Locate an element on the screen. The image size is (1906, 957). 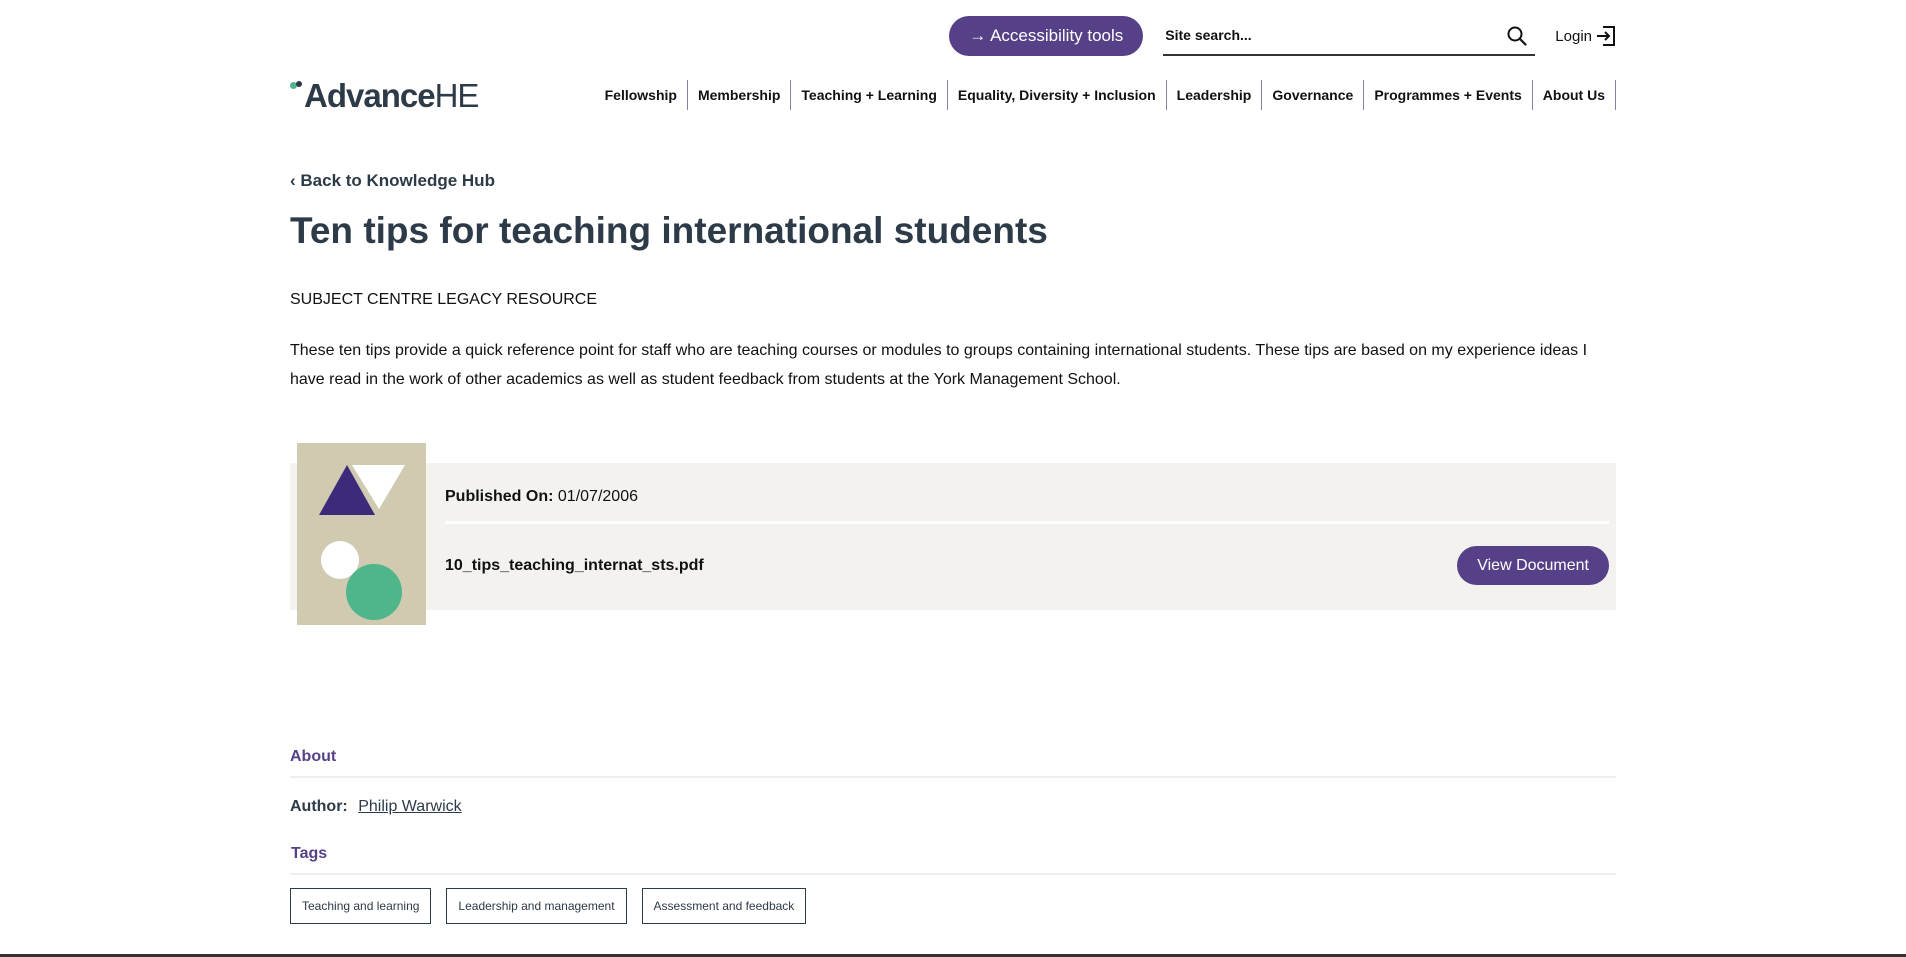
nav-programmes-events: Programmes + Events is located at coordinates (1448, 95).